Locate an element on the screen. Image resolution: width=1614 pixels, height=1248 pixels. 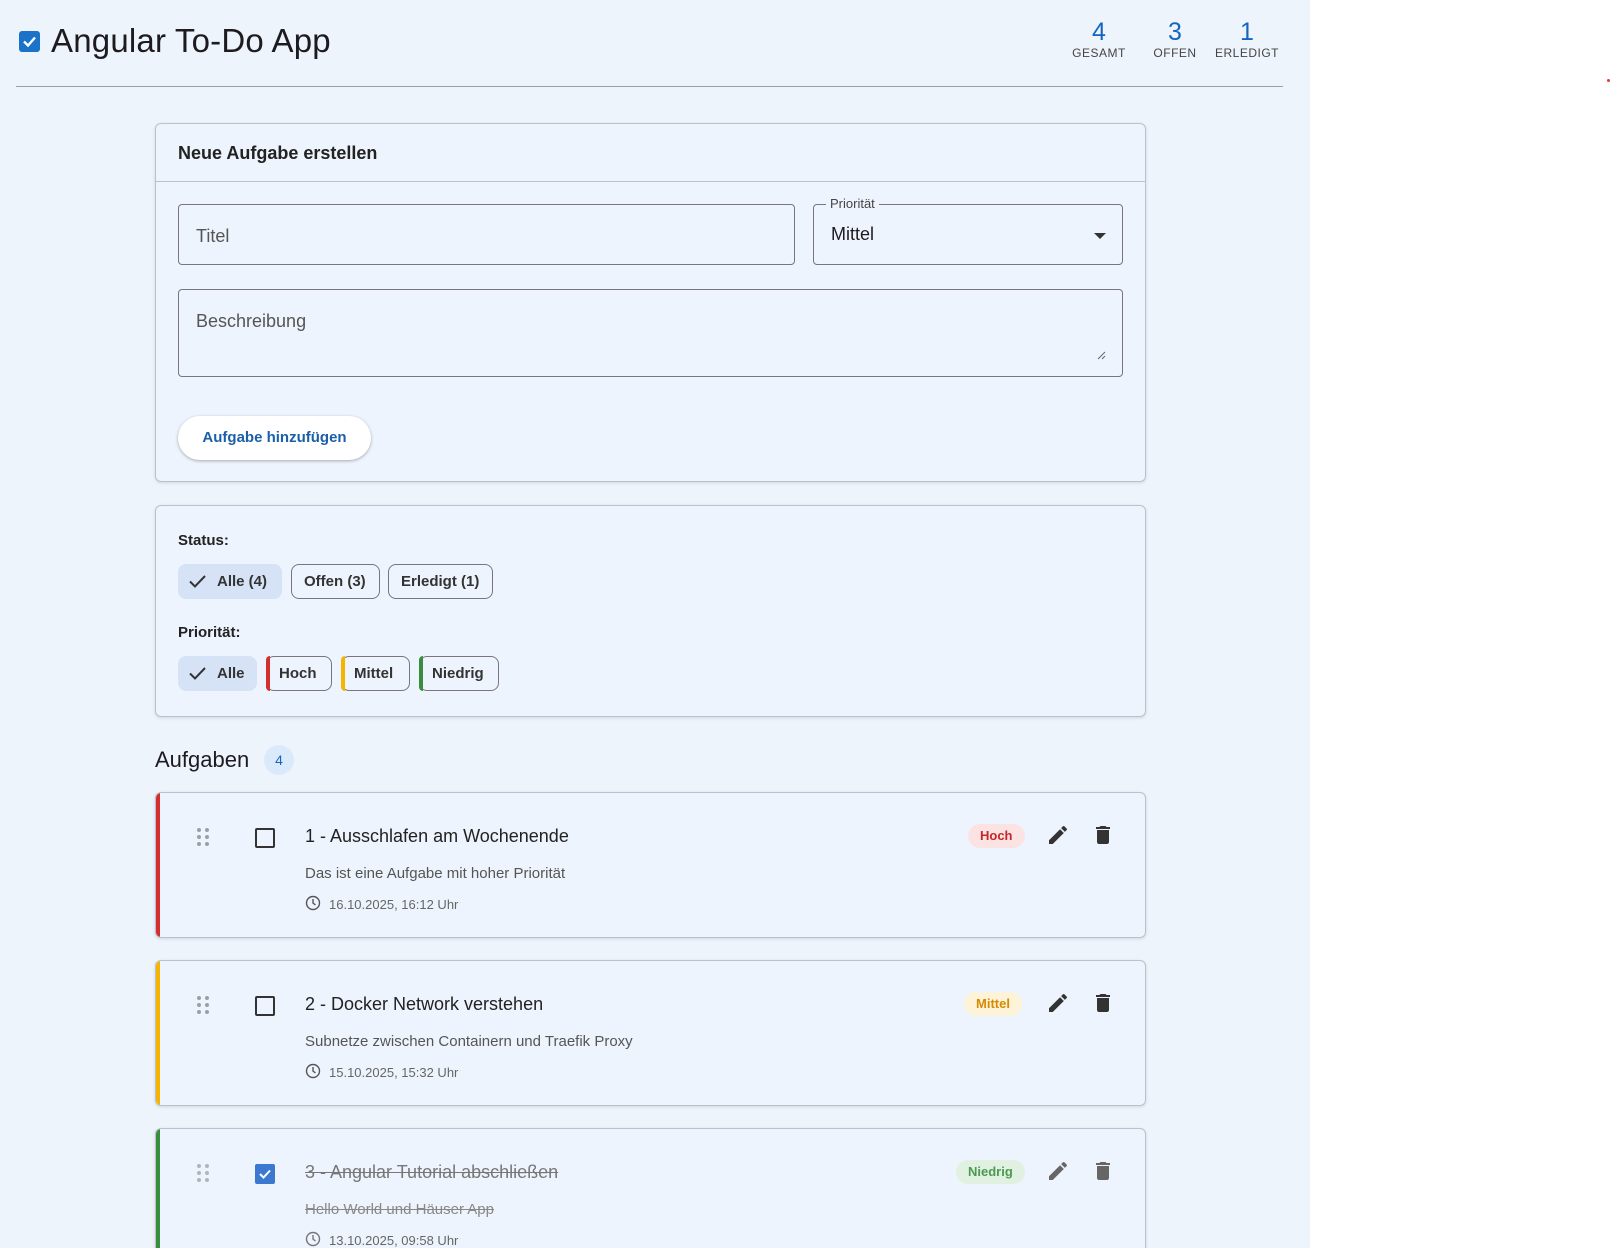
stat-done-value: 1 is located at coordinates (1247, 32).